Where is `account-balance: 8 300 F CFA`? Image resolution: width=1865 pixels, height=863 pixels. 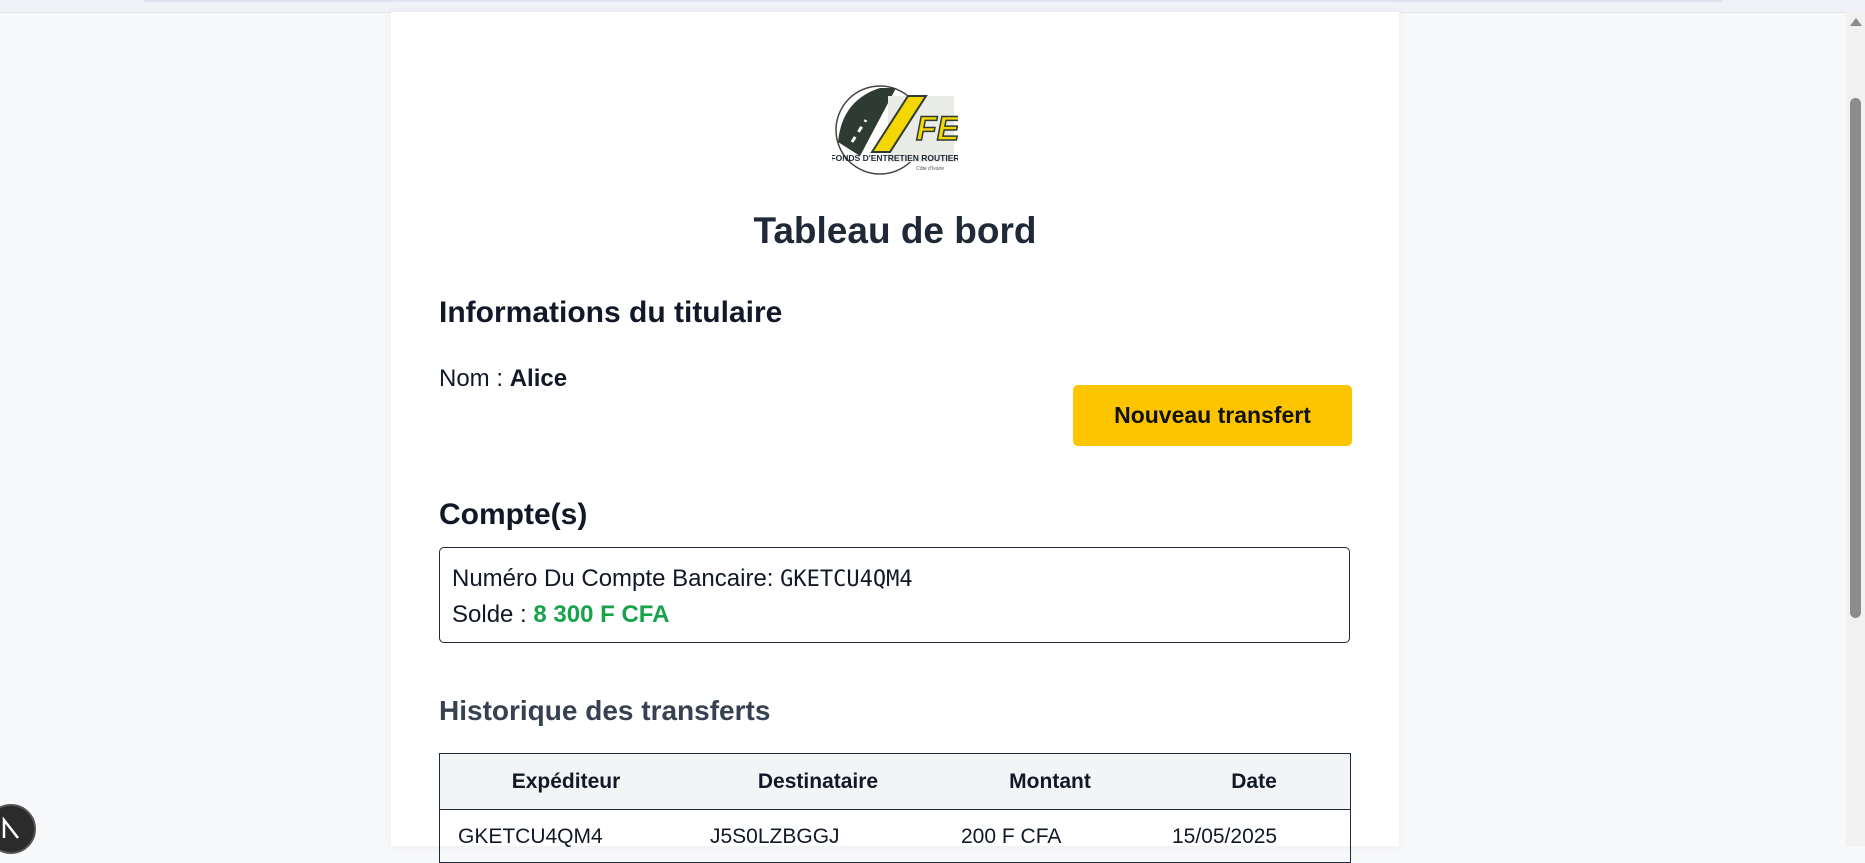
account-balance: 8 300 F CFA is located at coordinates (601, 614).